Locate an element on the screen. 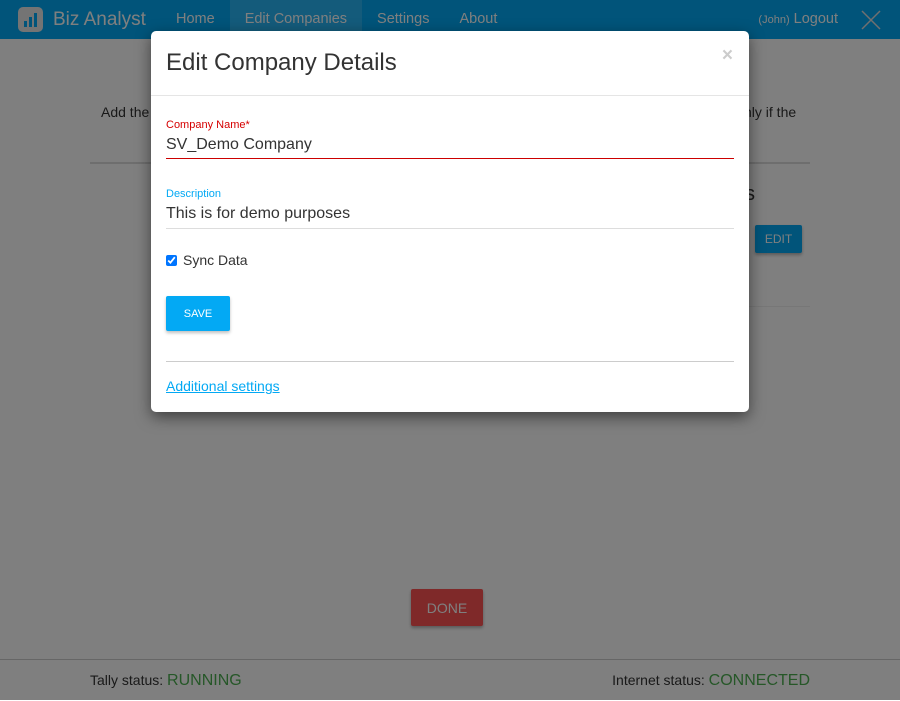 The image size is (900, 701). description-label: Description is located at coordinates (194, 194).